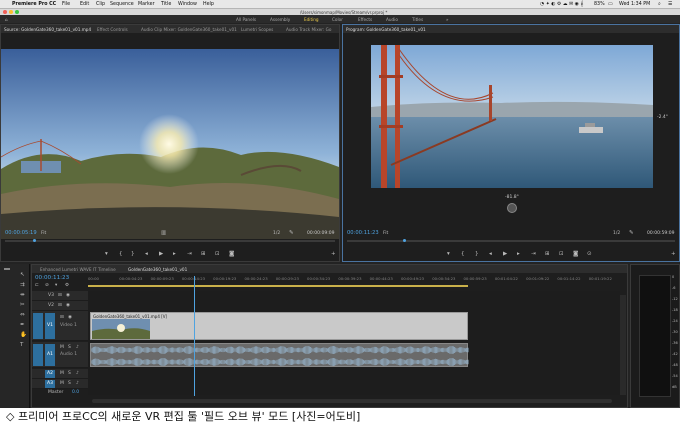 The width and height of the screenshot is (680, 429). I want to click on slip-tool-icon: ⇔, so click(22, 315).